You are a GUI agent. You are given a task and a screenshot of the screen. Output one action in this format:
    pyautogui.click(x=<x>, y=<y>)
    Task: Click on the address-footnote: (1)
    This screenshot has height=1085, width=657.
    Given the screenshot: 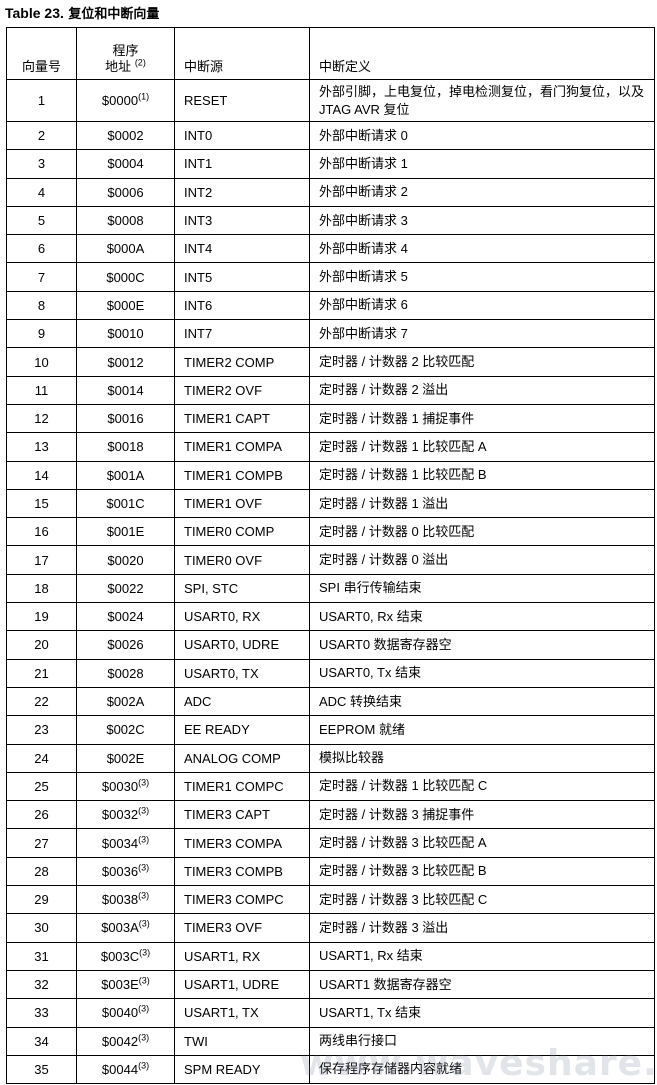 What is the action you would take?
    pyautogui.click(x=144, y=96)
    